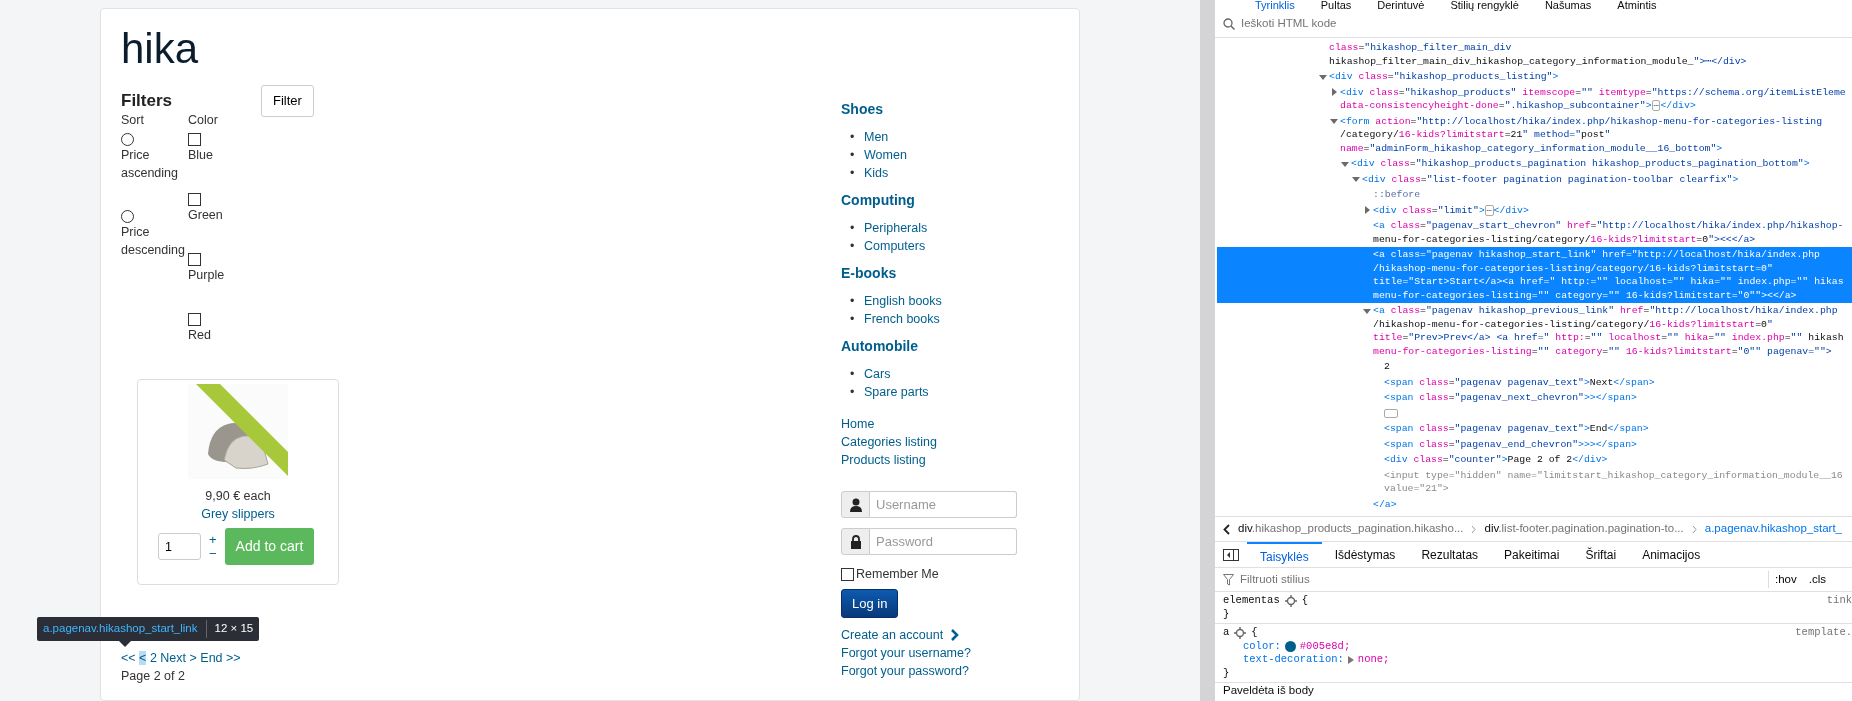 Image resolution: width=1852 pixels, height=701 pixels. Describe the element at coordinates (213, 553) in the screenshot. I see `decrement-button: −` at that location.